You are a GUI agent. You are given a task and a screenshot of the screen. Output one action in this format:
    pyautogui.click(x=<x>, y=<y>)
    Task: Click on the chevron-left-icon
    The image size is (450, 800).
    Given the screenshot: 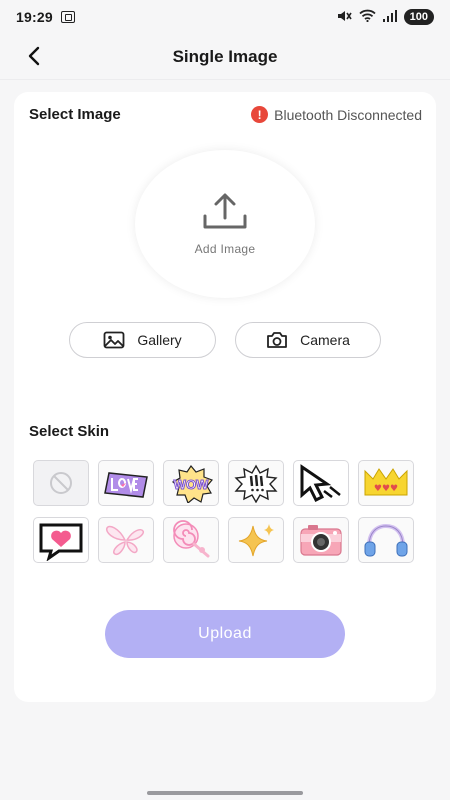 What is the action you would take?
    pyautogui.click(x=34, y=56)
    